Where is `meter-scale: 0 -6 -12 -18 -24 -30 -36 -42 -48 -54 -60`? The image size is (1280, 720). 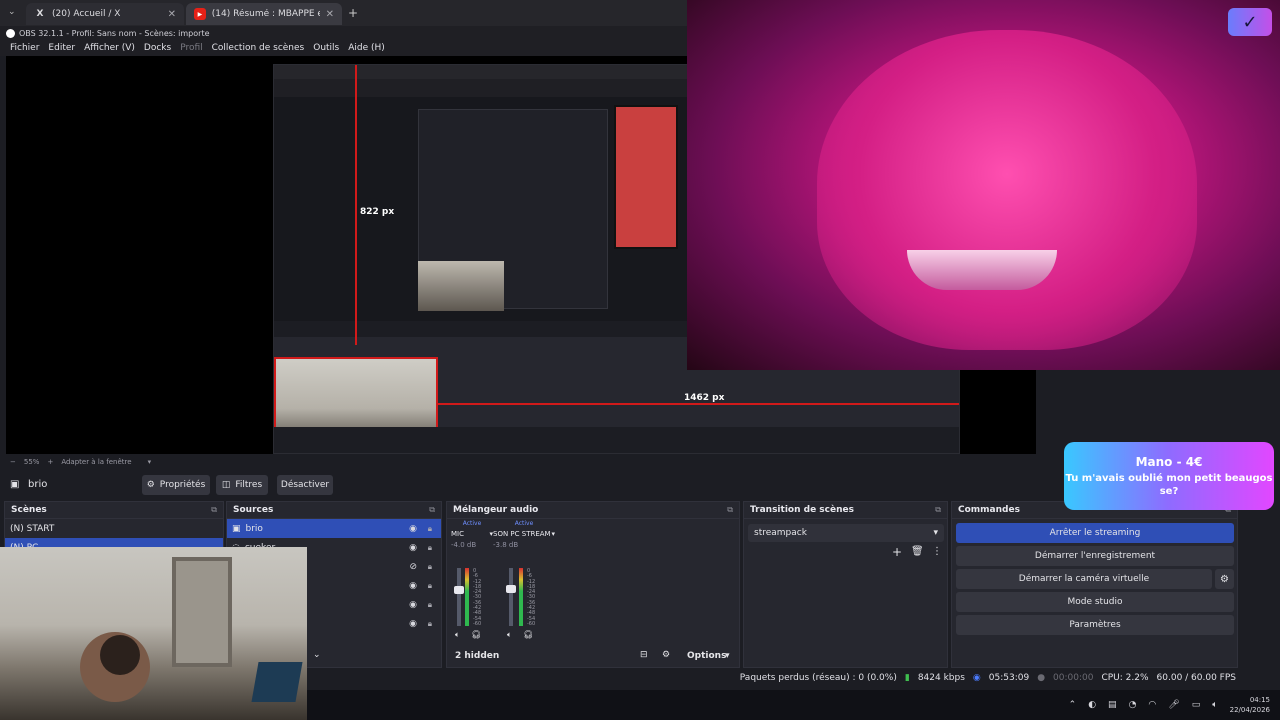 meter-scale: 0 -6 -12 -18 -24 -30 -36 -42 -48 -54 -60 is located at coordinates (531, 597).